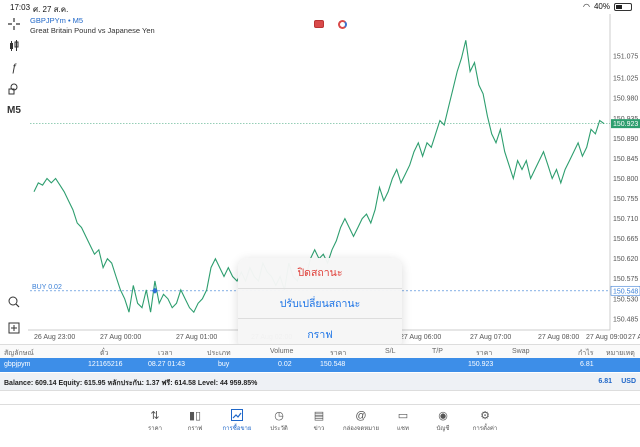 The height and width of the screenshot is (447, 640). What do you see at coordinates (195, 416) in the screenshot?
I see `candles-icon: ▮▯` at bounding box center [195, 416].